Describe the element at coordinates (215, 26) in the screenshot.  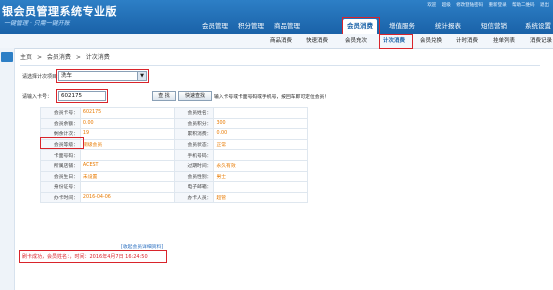
I see `nav-member-management: 会员管理` at that location.